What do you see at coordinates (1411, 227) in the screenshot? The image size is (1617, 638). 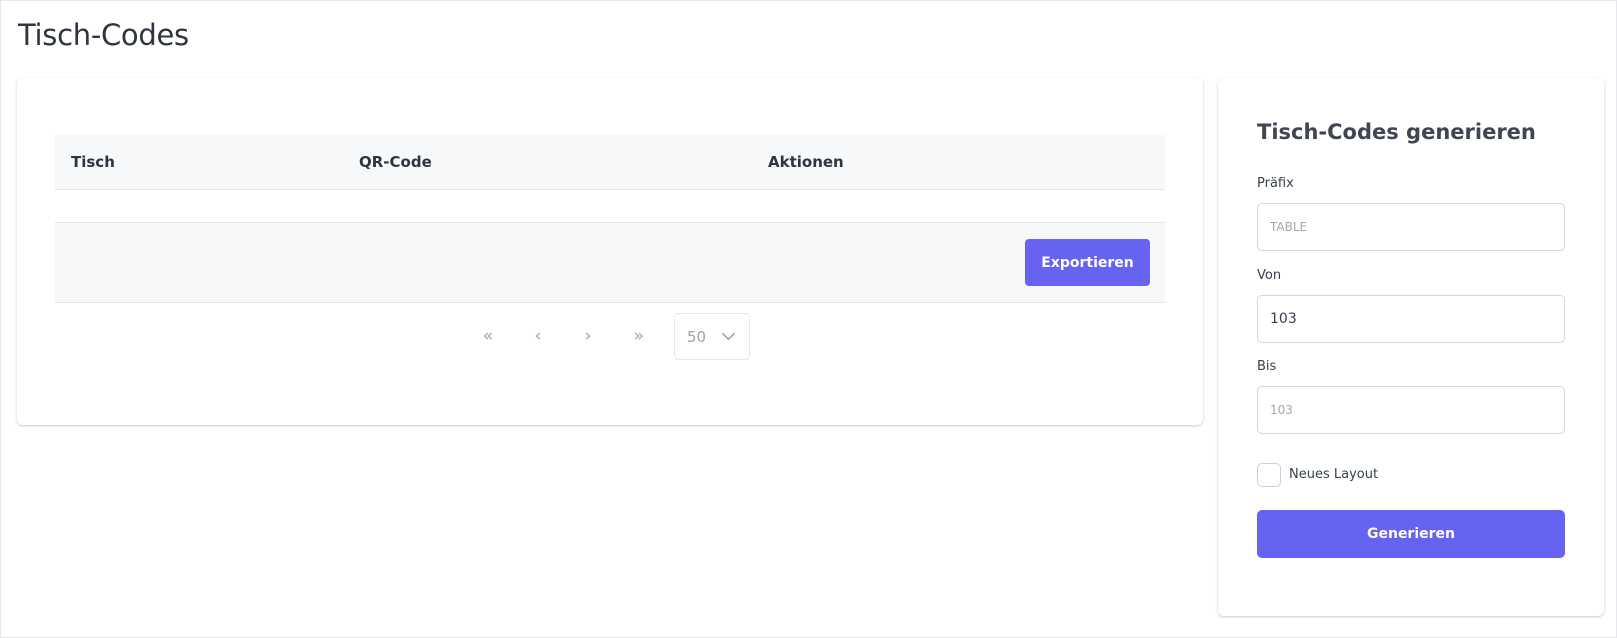 I see `prefix-input` at bounding box center [1411, 227].